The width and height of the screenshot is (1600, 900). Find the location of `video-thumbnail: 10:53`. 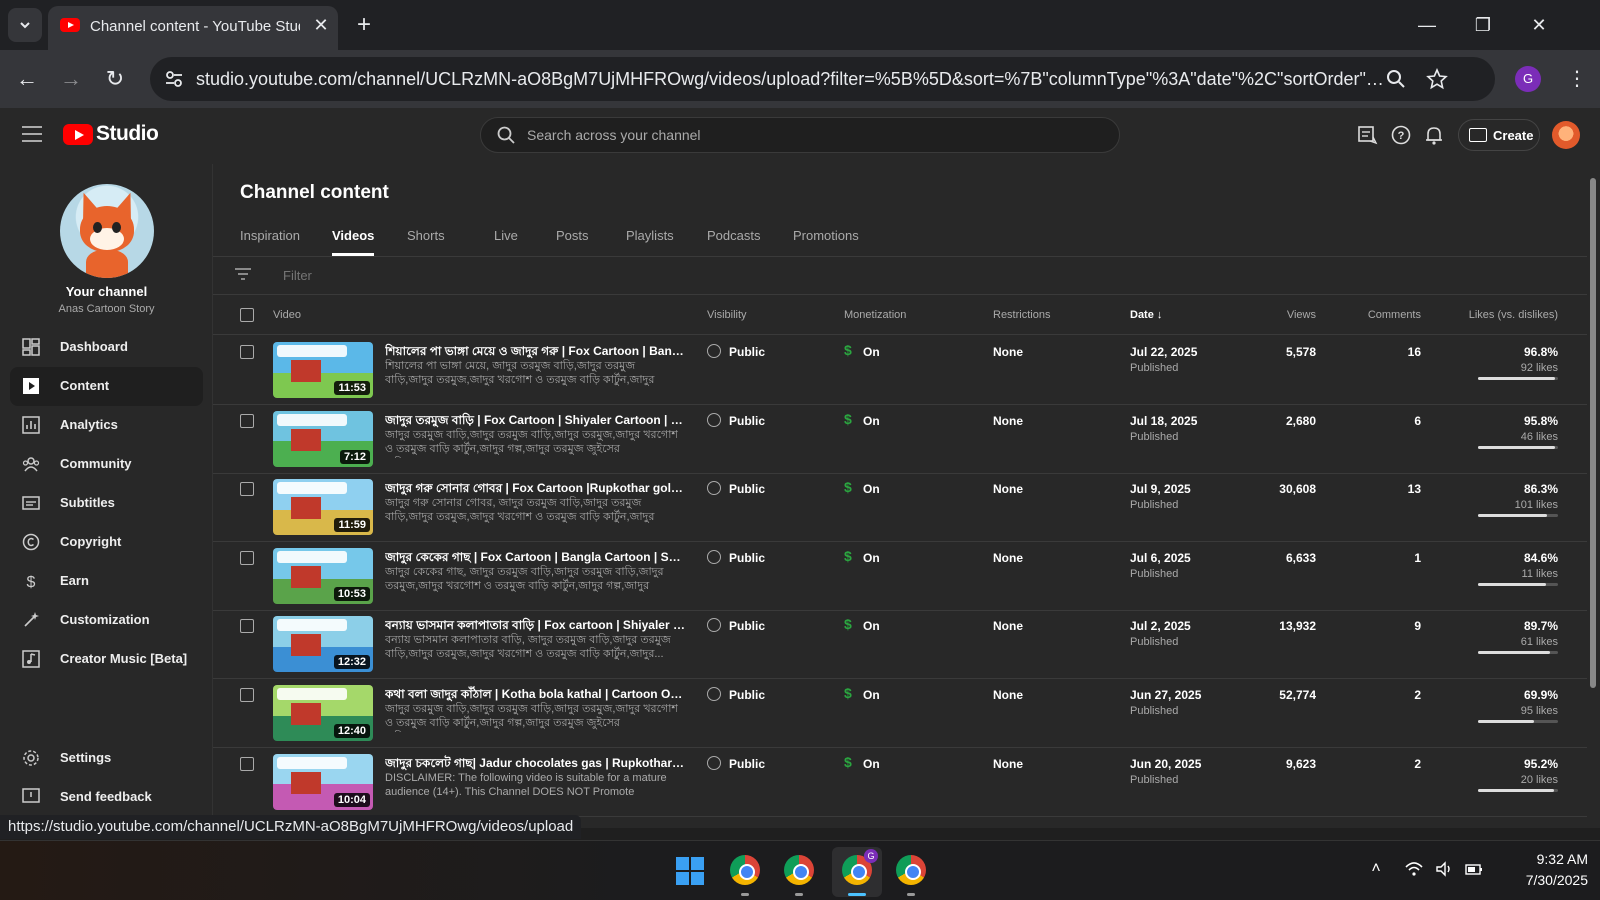

video-thumbnail: 10:53 is located at coordinates (323, 575).